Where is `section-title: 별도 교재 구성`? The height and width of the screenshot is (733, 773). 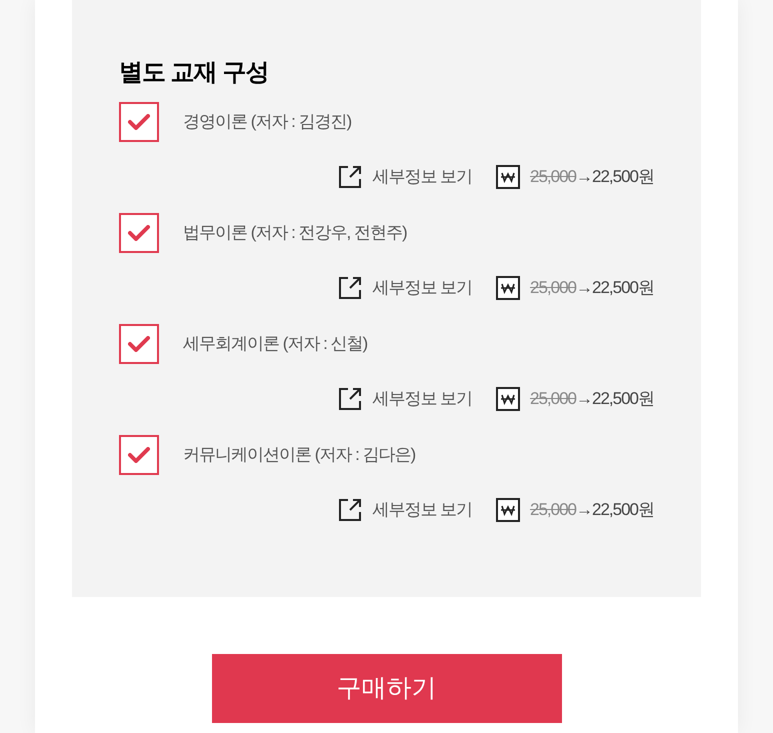
section-title: 별도 교재 구성 is located at coordinates (194, 73).